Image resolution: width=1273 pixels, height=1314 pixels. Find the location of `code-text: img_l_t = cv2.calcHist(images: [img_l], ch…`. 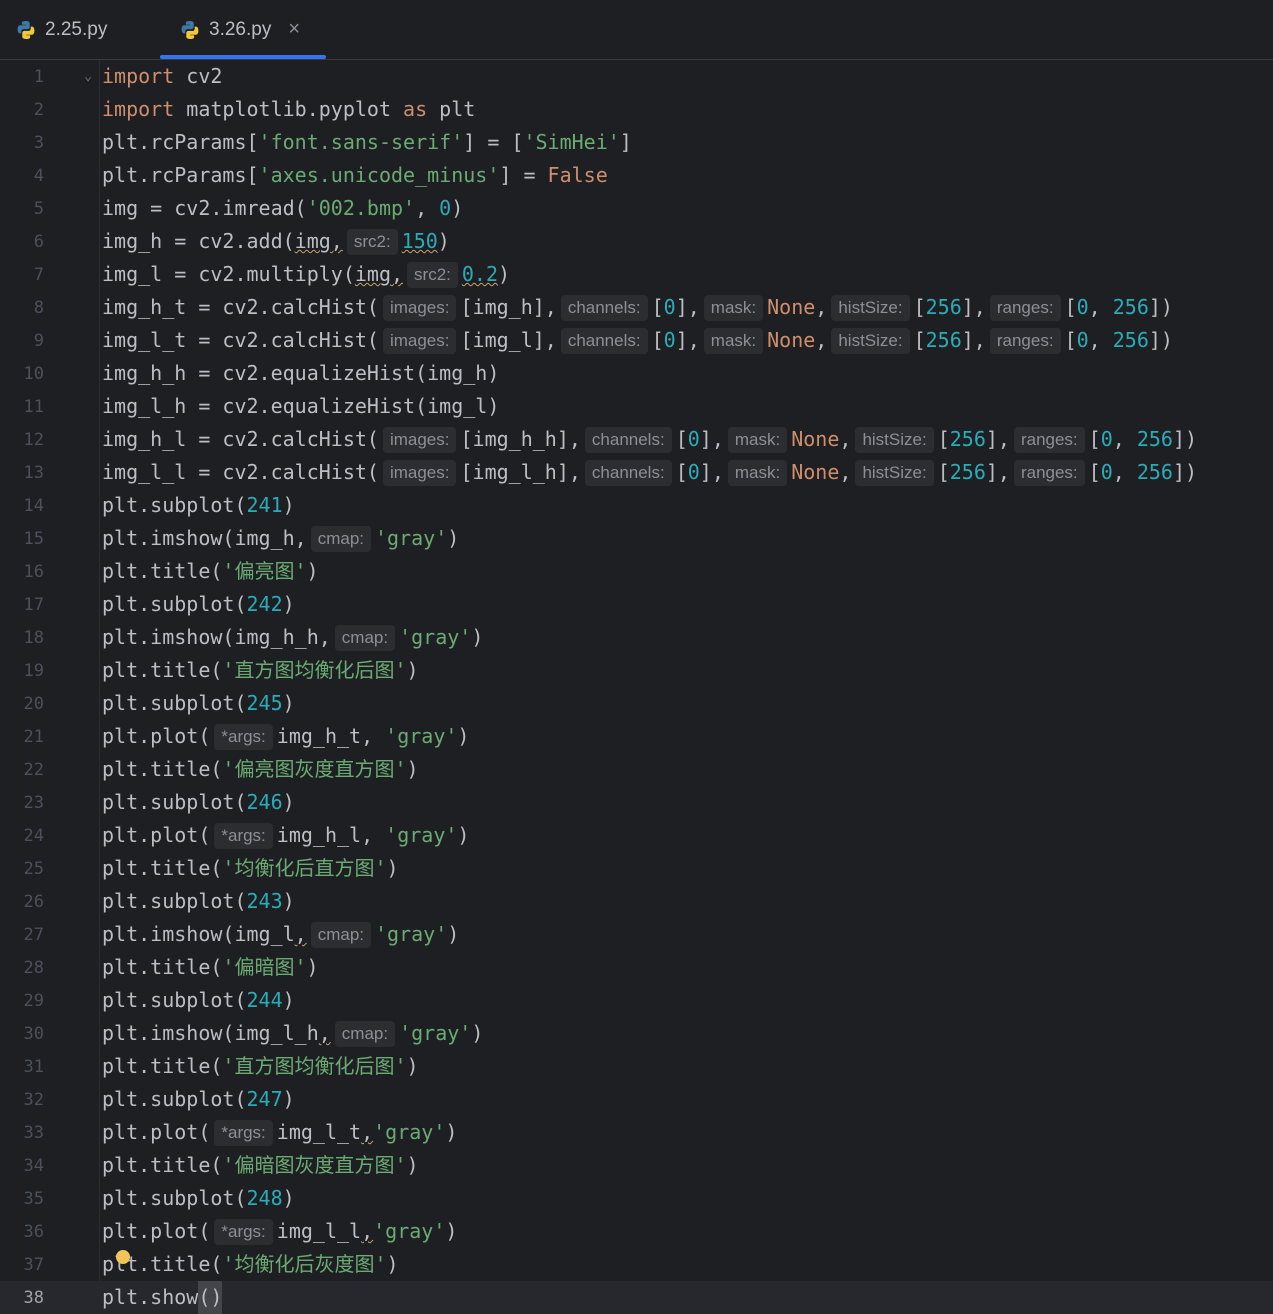

code-text: img_l_t = cv2.calcHist(images: [img_l], ch… is located at coordinates (637, 340).